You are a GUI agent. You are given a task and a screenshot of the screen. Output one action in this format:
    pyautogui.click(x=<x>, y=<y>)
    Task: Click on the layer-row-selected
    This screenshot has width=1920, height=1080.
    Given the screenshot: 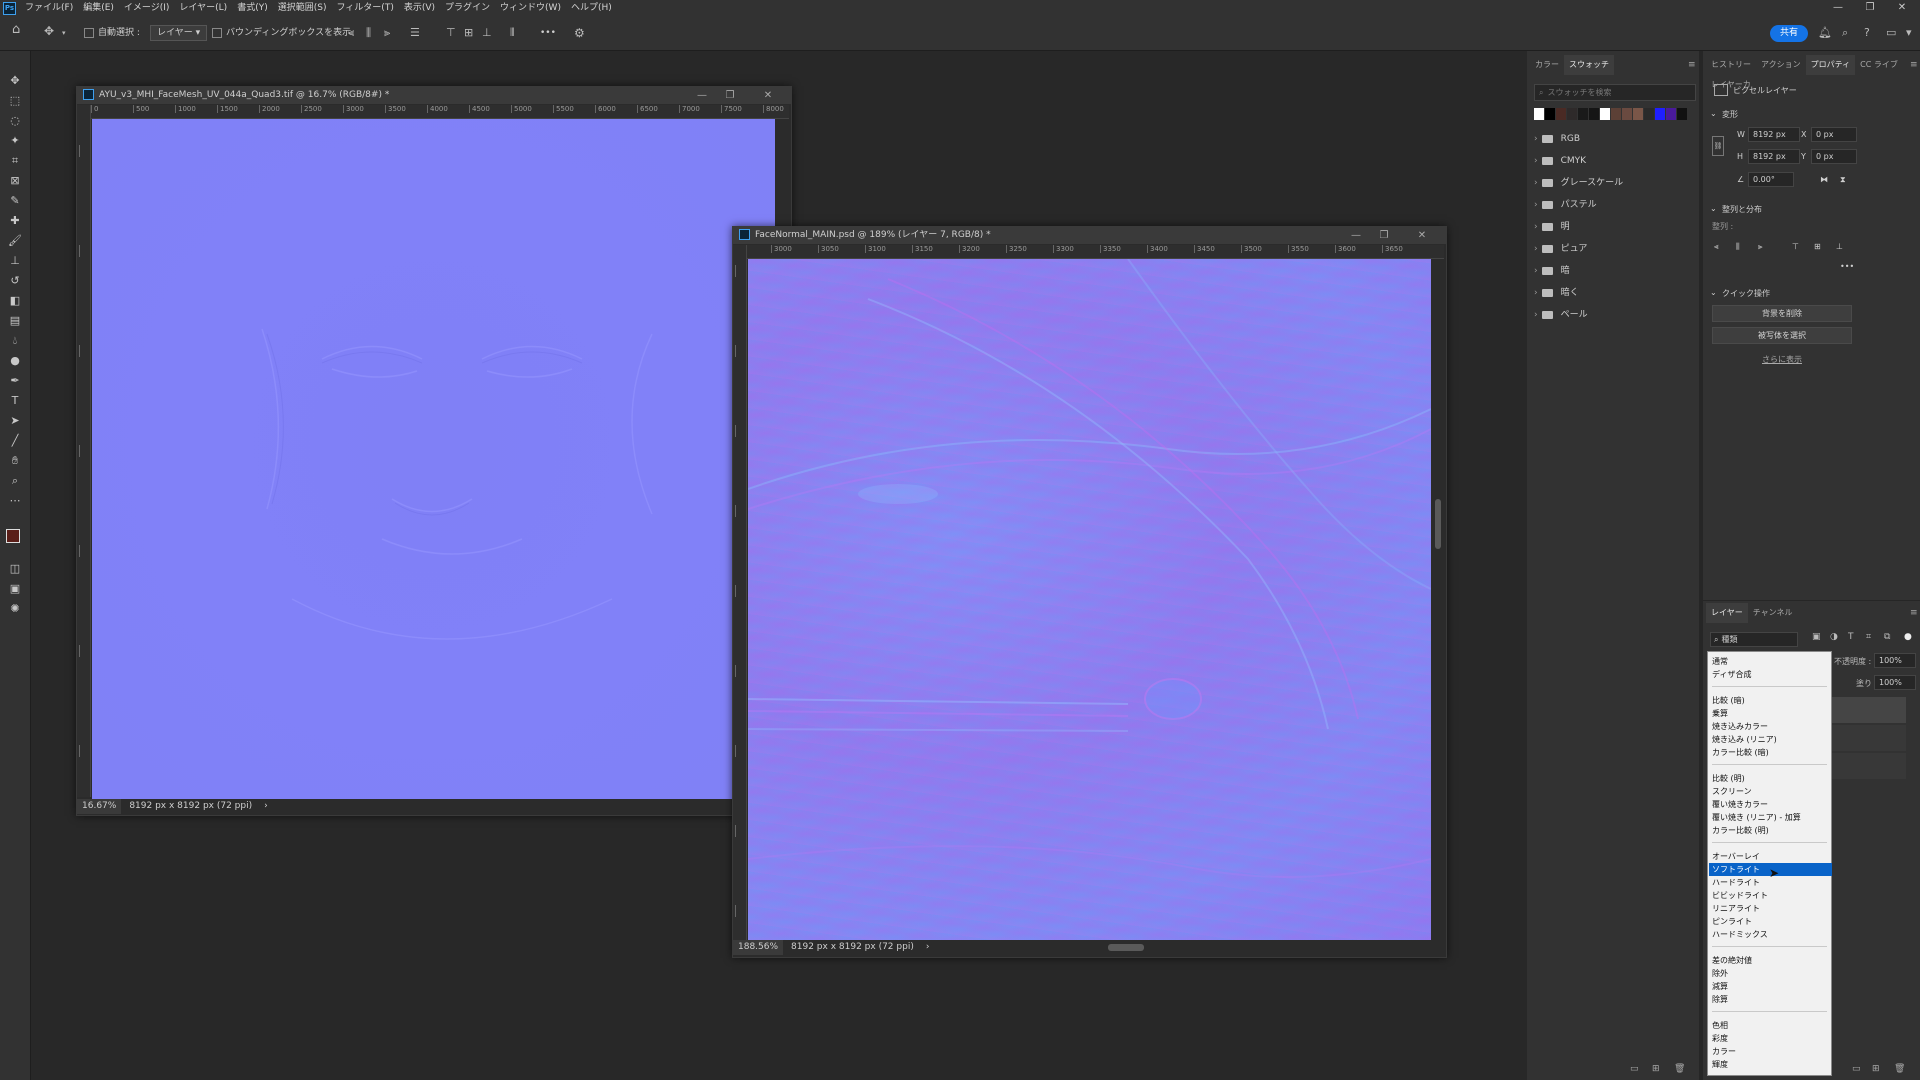 What is the action you would take?
    pyautogui.click(x=1868, y=710)
    